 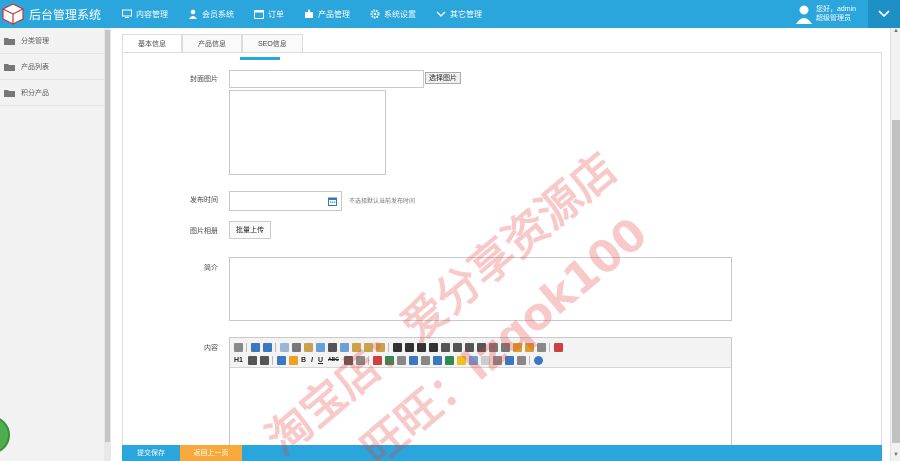 I want to click on heading-dropdown: H1, so click(x=238, y=360).